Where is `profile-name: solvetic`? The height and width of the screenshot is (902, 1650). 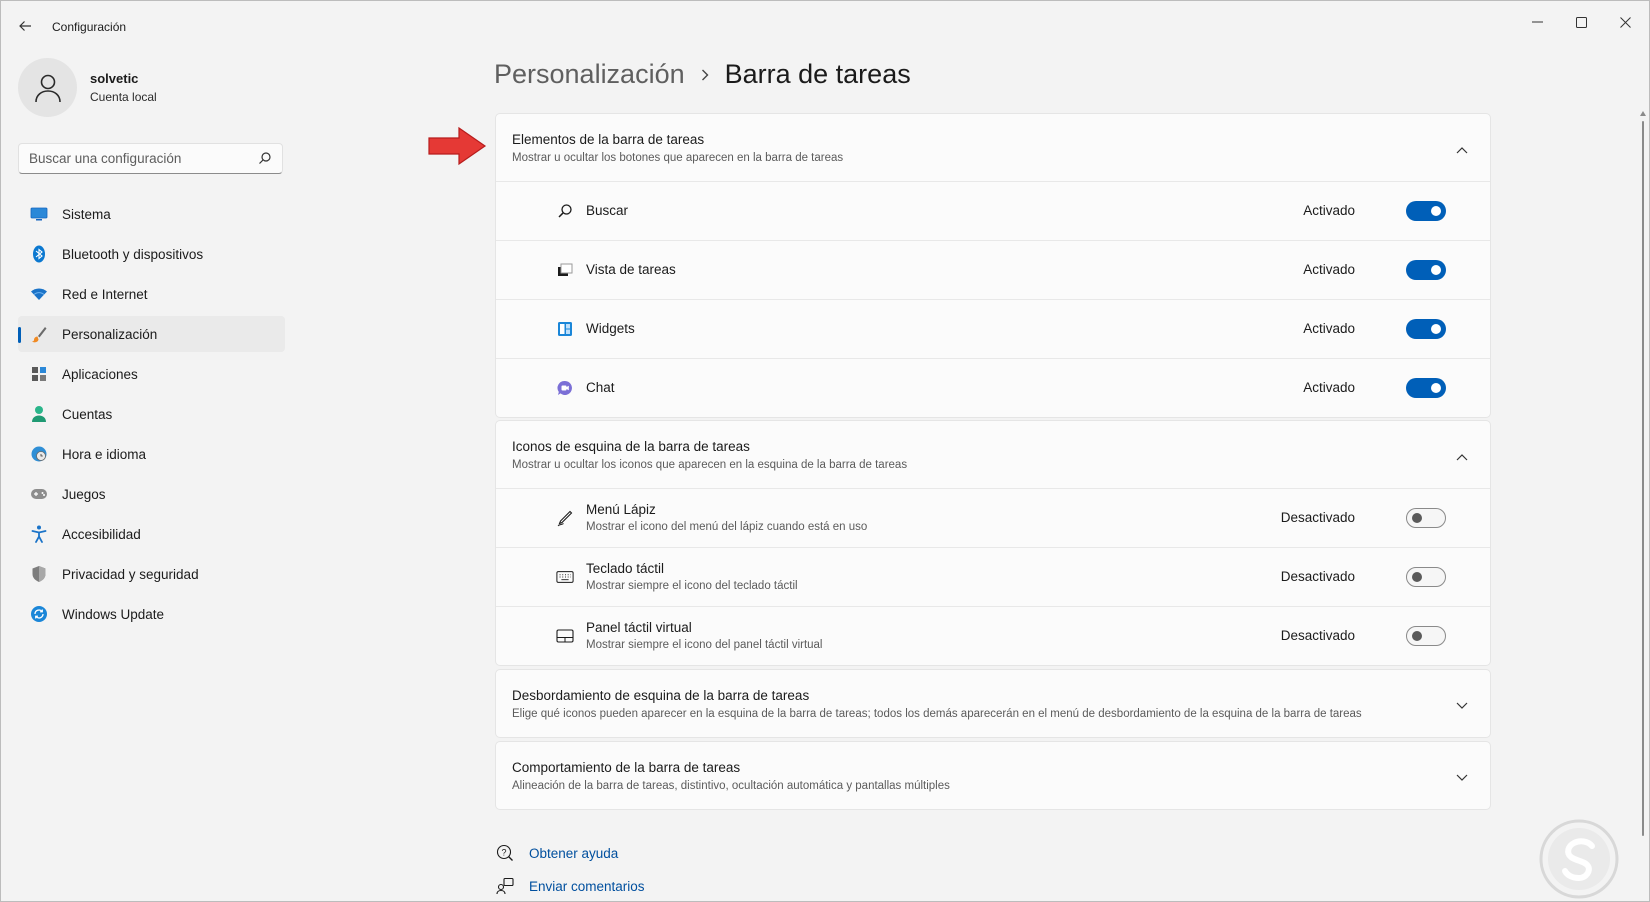 profile-name: solvetic is located at coordinates (114, 78).